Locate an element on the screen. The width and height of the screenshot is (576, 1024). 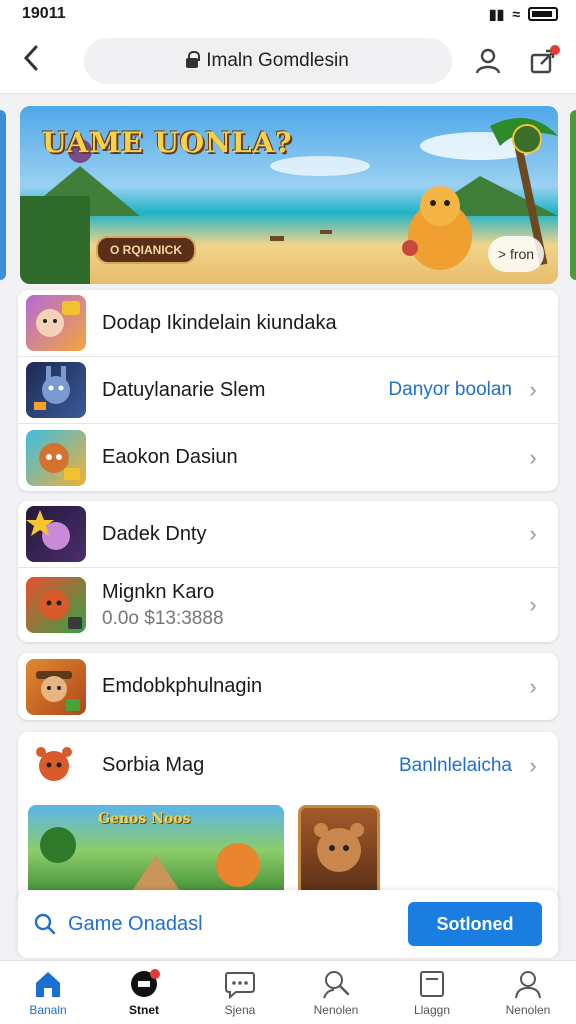
list-item: Dodap Ikindelain kiundaka is located at coordinates (288, 323).